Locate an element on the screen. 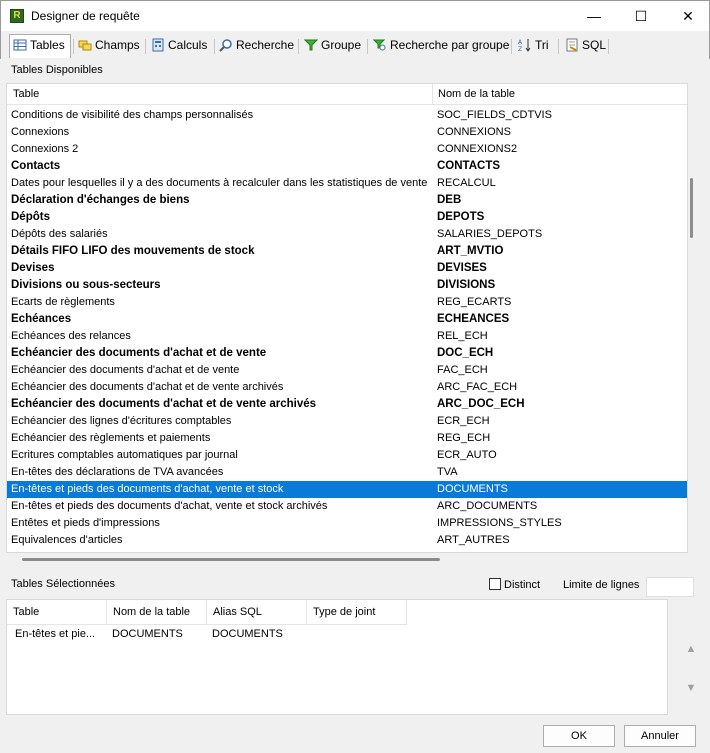 The height and width of the screenshot is (753, 710). window-title: Designer de requête is located at coordinates (85, 16).